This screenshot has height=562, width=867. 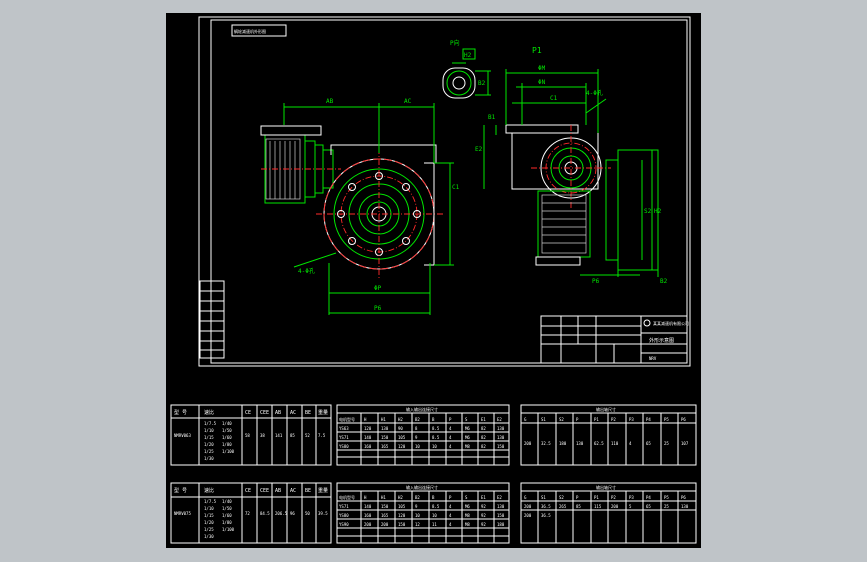 What do you see at coordinates (306, 271) in the screenshot?
I see `dim-holes-left: 4-Φ孔` at bounding box center [306, 271].